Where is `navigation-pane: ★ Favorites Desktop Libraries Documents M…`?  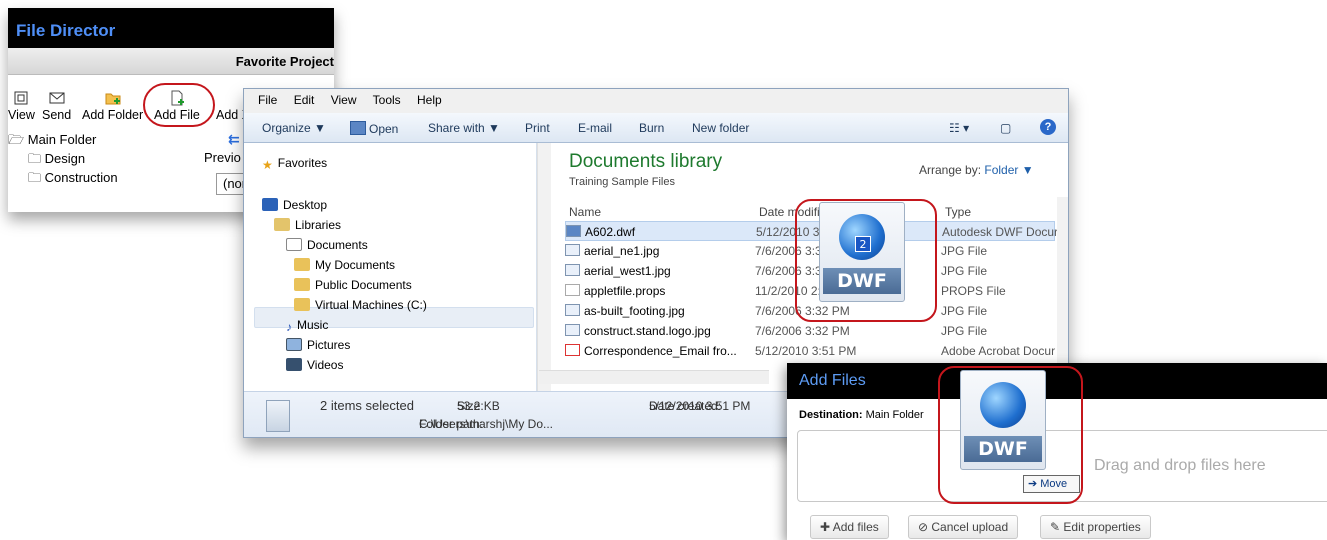
navigation-pane: ★ Favorites Desktop Libraries Documents M… is located at coordinates (390, 267).